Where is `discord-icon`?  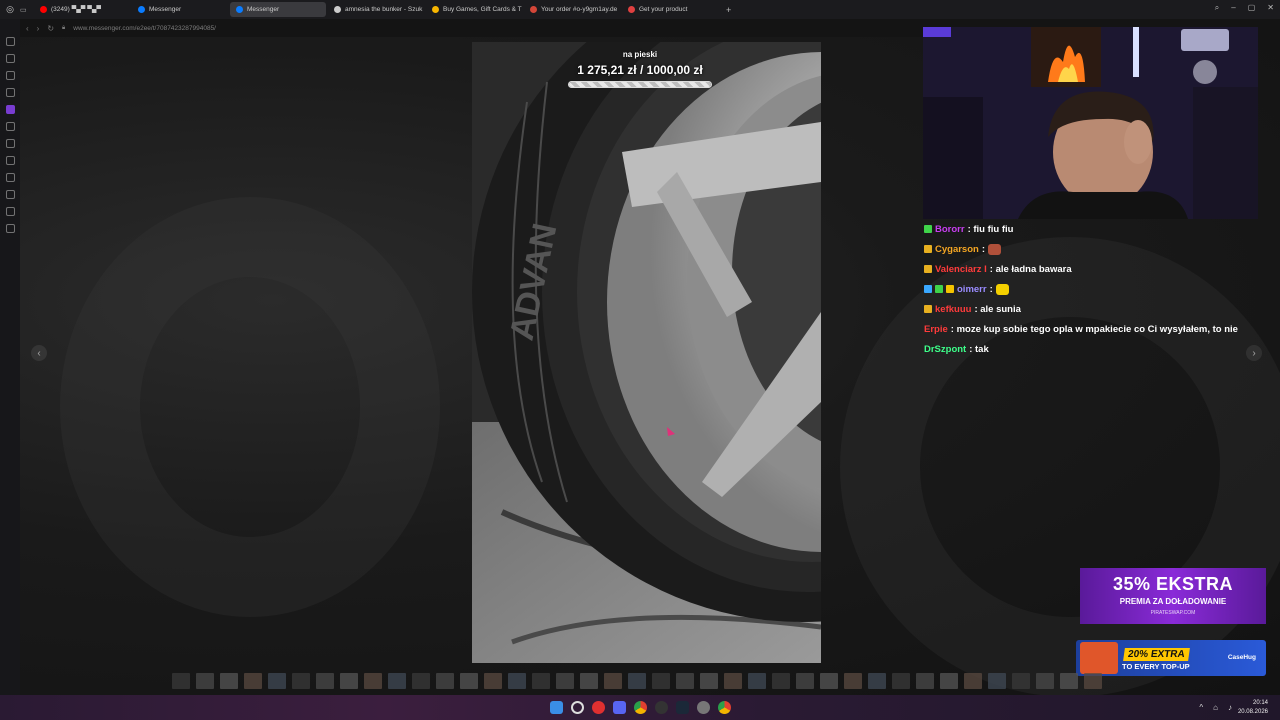
discord-icon is located at coordinates (619, 707).